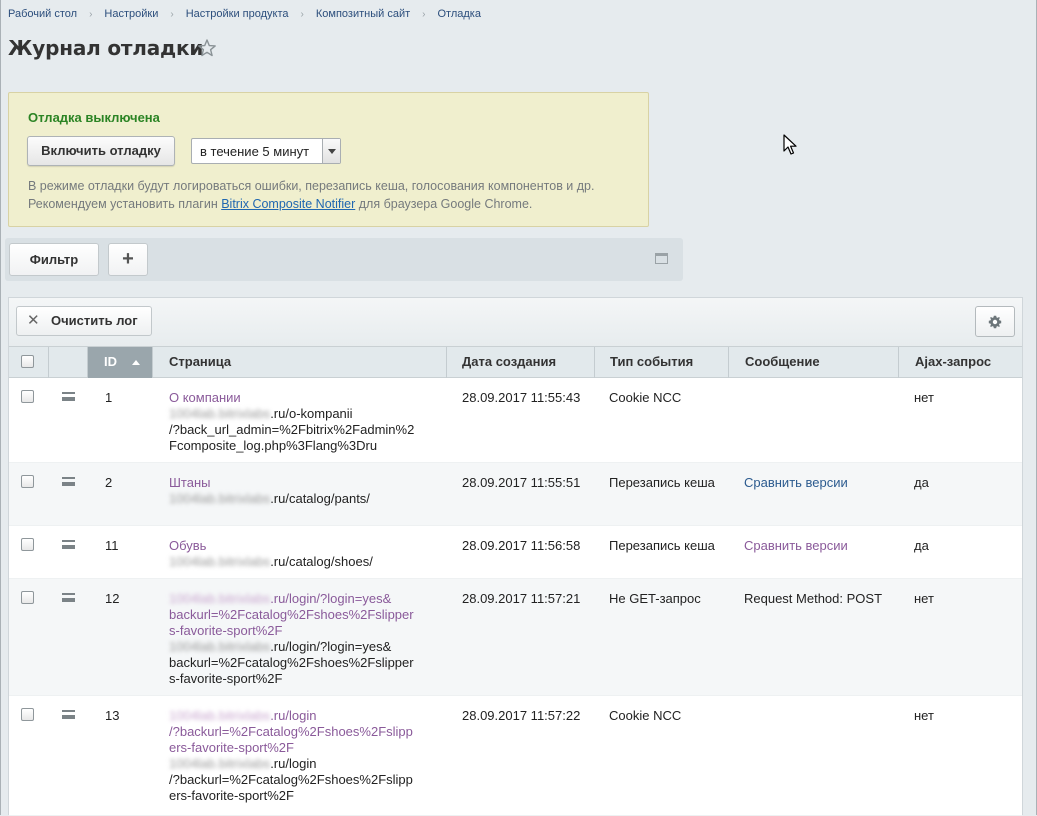  What do you see at coordinates (54, 259) in the screenshot?
I see `filter-button: Фильтр` at bounding box center [54, 259].